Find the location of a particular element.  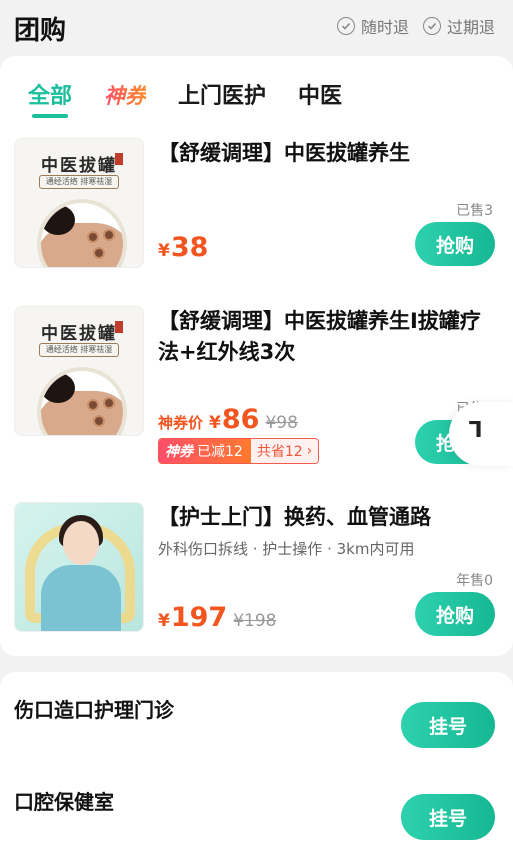

product-description: 外科伤口拆线 · 护士操作 · 3km内可用 is located at coordinates (286, 549).